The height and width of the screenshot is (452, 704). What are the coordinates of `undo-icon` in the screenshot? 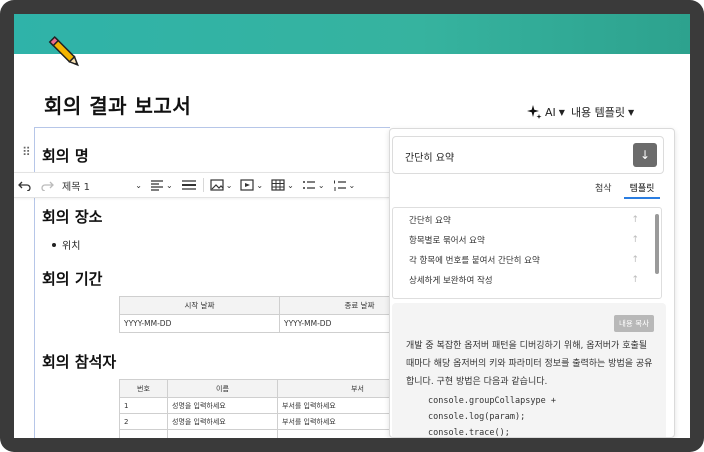 It's located at (24, 186).